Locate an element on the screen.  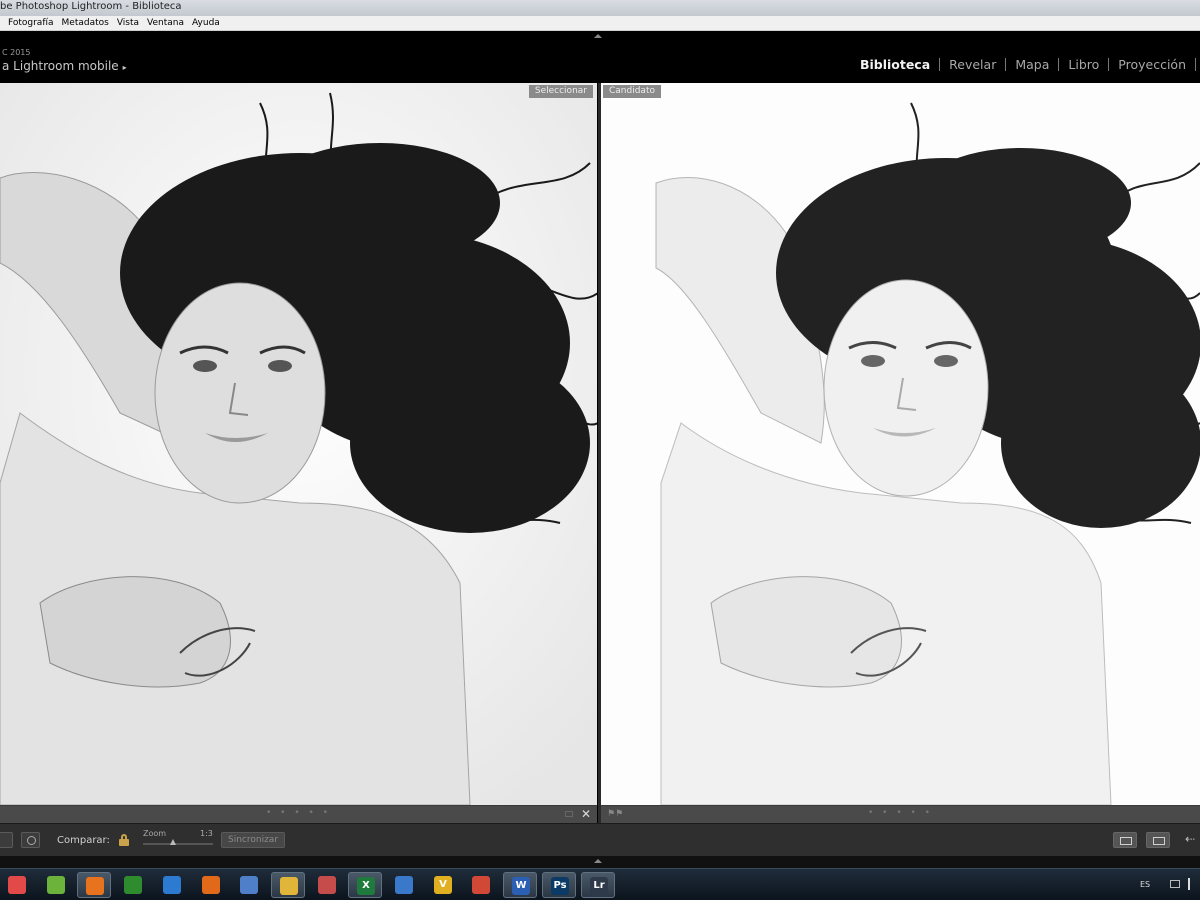
window-title: be Photoshop Lightroom - Biblioteca is located at coordinates (91, 6).